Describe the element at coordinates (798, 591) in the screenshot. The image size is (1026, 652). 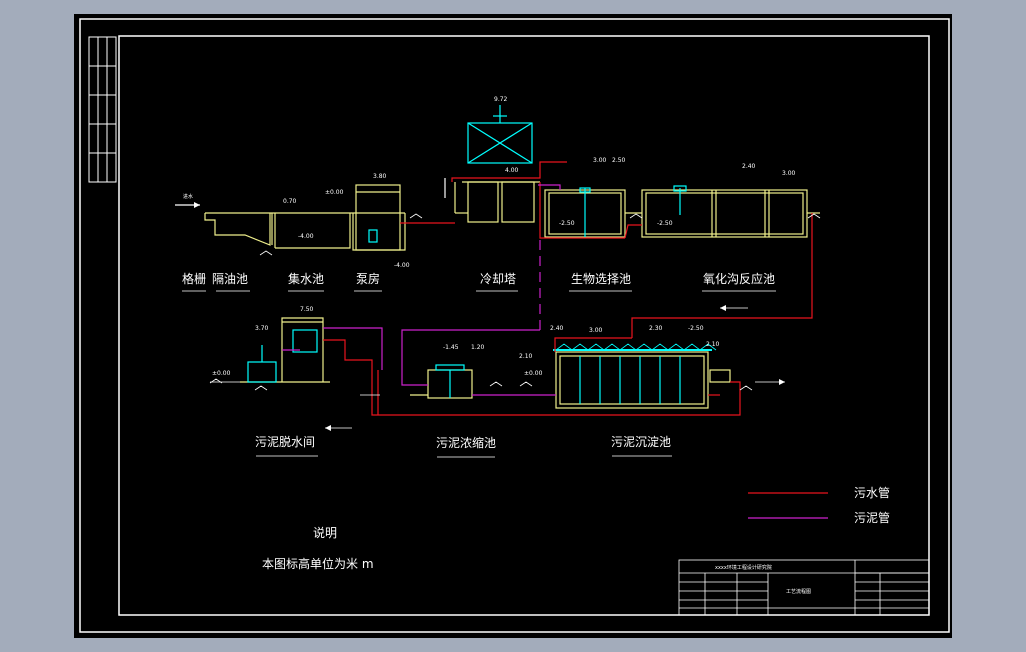
I see `title-block-drawing: 工艺流程图` at that location.